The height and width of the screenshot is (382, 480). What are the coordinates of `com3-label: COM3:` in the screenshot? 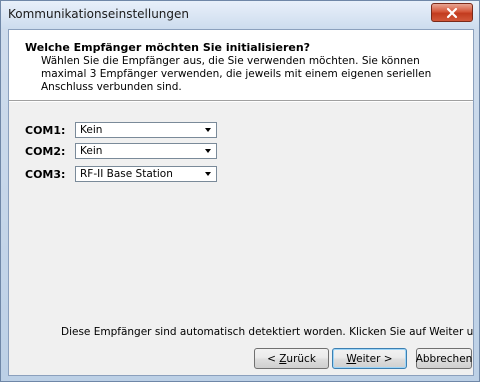 It's located at (45, 174).